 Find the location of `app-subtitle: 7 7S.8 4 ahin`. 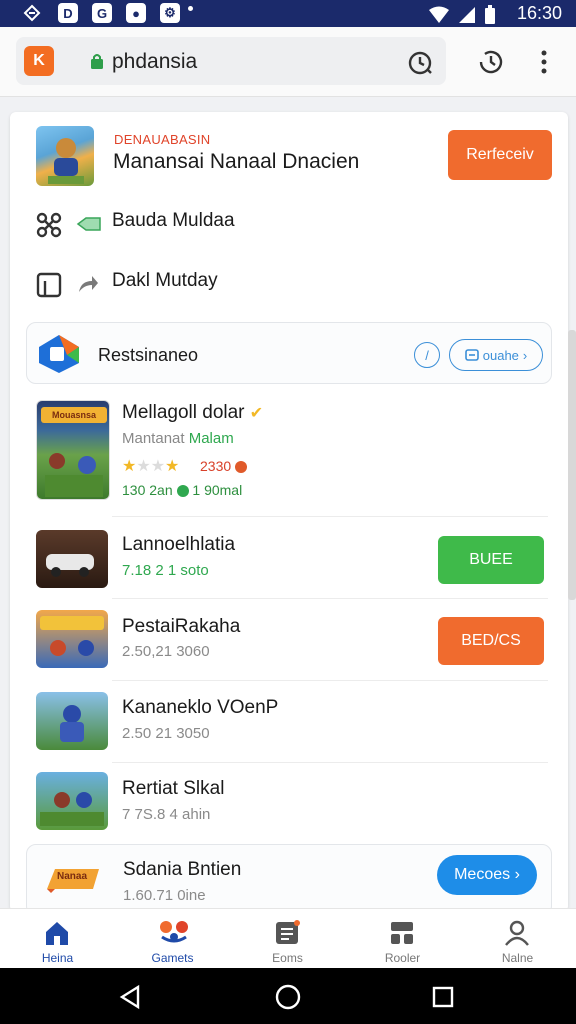

app-subtitle: 7 7S.8 4 ahin is located at coordinates (166, 814).